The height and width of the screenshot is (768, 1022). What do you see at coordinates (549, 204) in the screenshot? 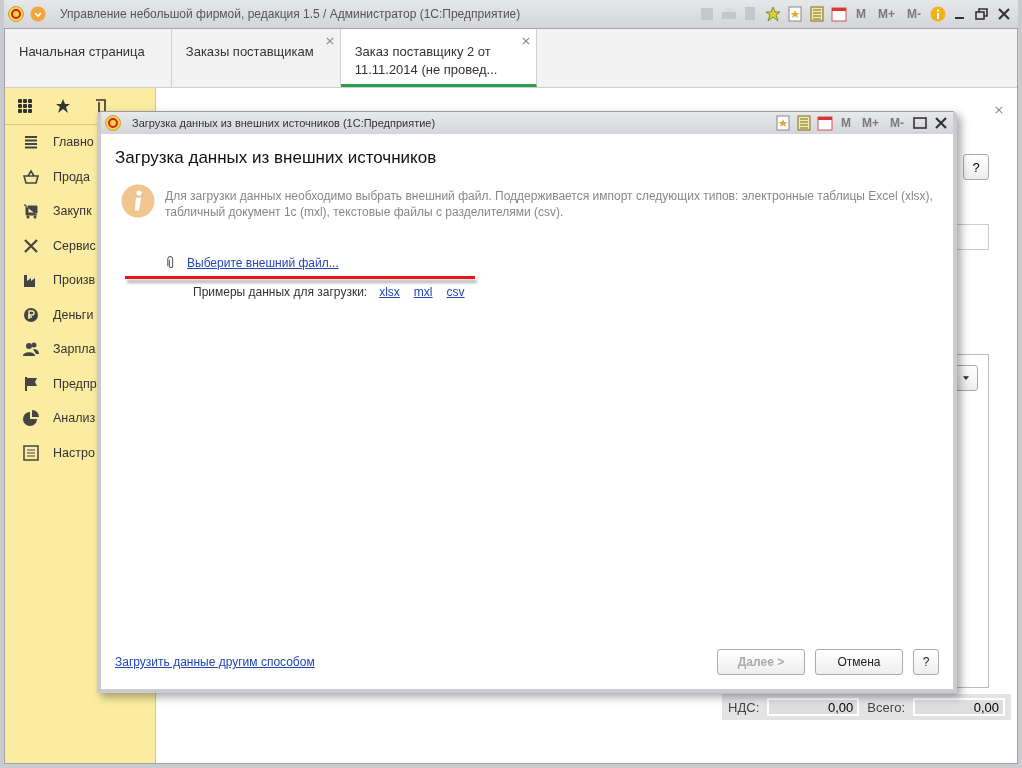
I see `info-text: Для загрузки данных необходимо выбрать внешний файл. Поддерживается импорт следующих типов: электронные таблицы Excel (xlsx), табличный документ 1с (mxl), текстовые файлы с разделителями (csv).` at bounding box center [549, 204].